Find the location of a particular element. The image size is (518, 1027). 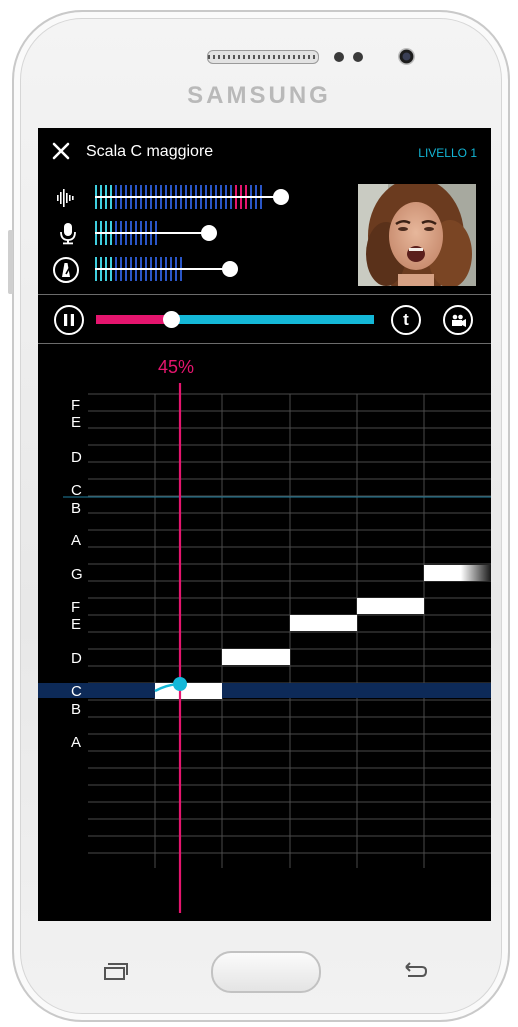

back-arrow-icon is located at coordinates (416, 969).